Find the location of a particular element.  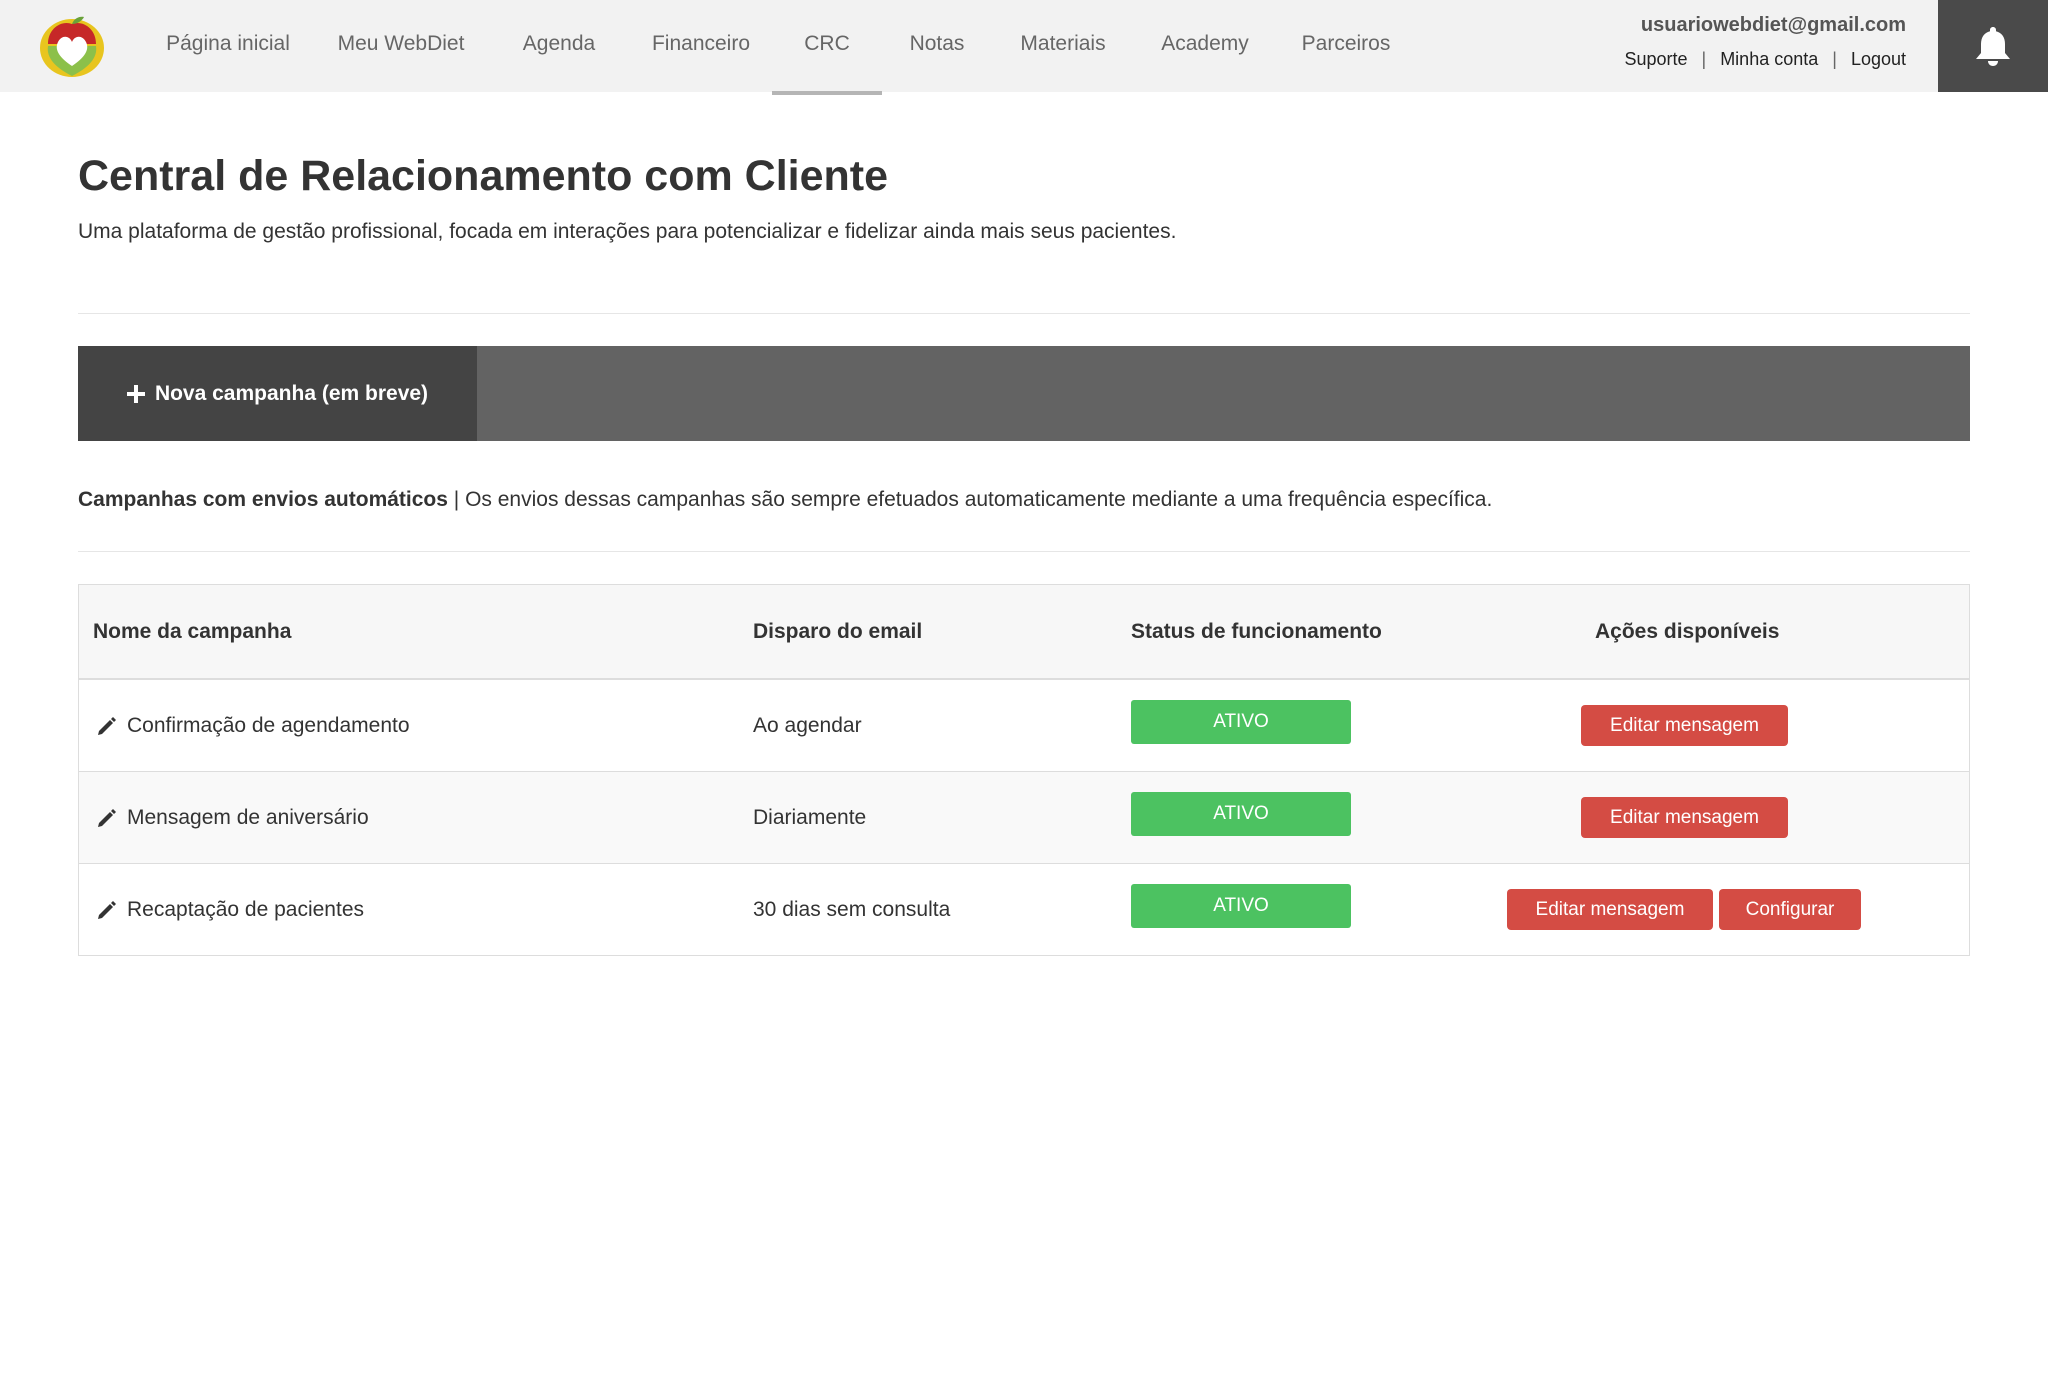

nav-item-academy: Academy is located at coordinates (1205, 46).